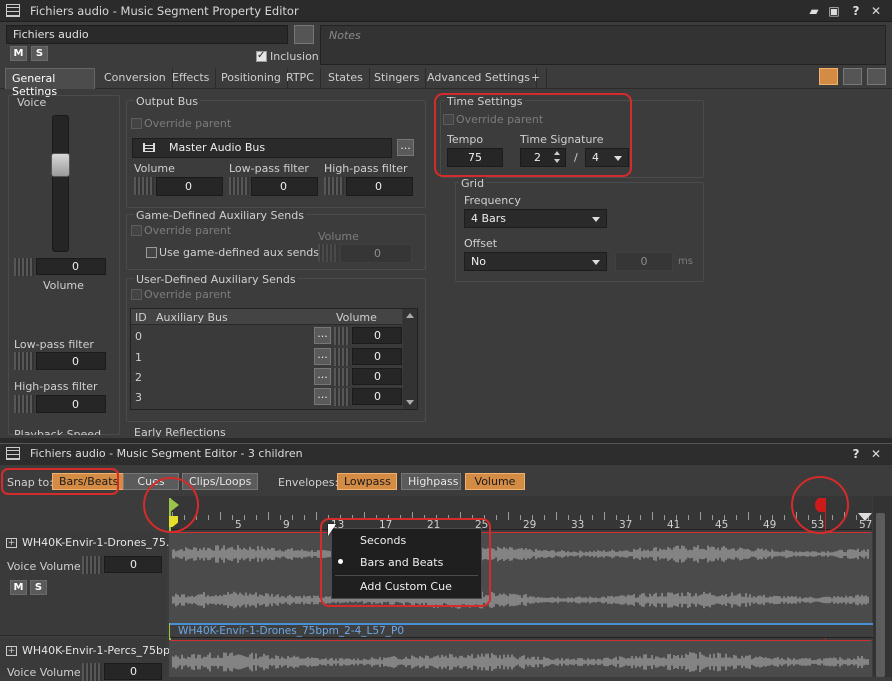 This screenshot has width=892, height=681. What do you see at coordinates (431, 481) in the screenshot?
I see `envelope-highpass-button: Highpass` at bounding box center [431, 481].